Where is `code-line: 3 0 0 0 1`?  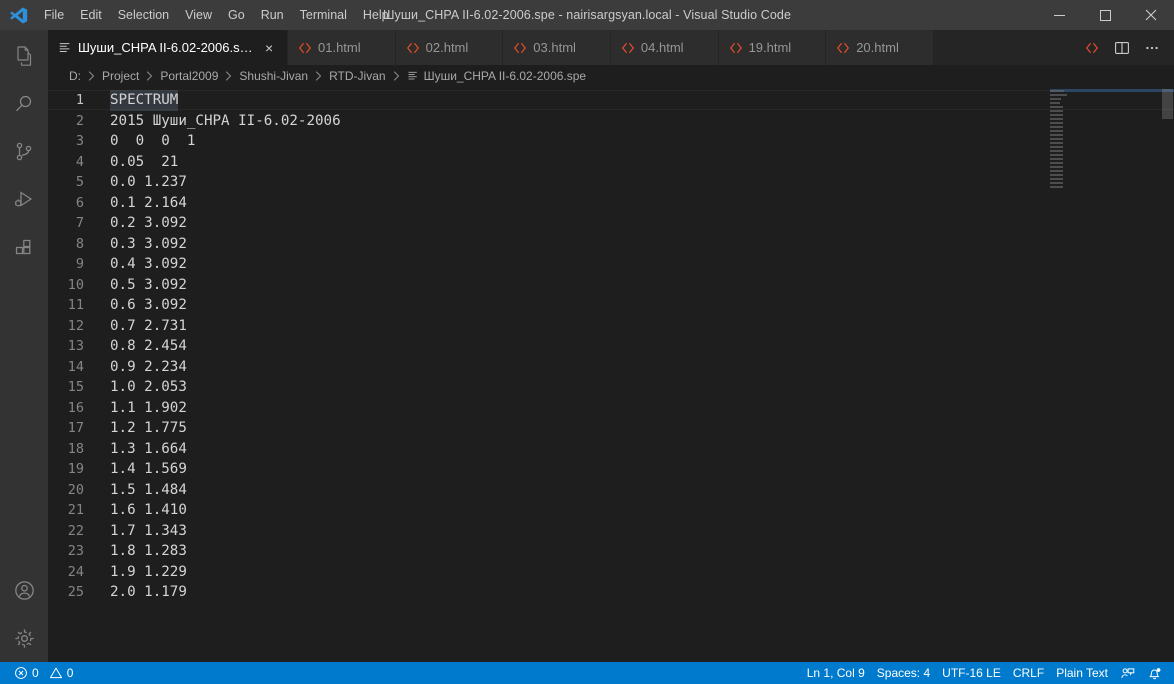
code-line: 3 0 0 0 1 is located at coordinates (611, 141).